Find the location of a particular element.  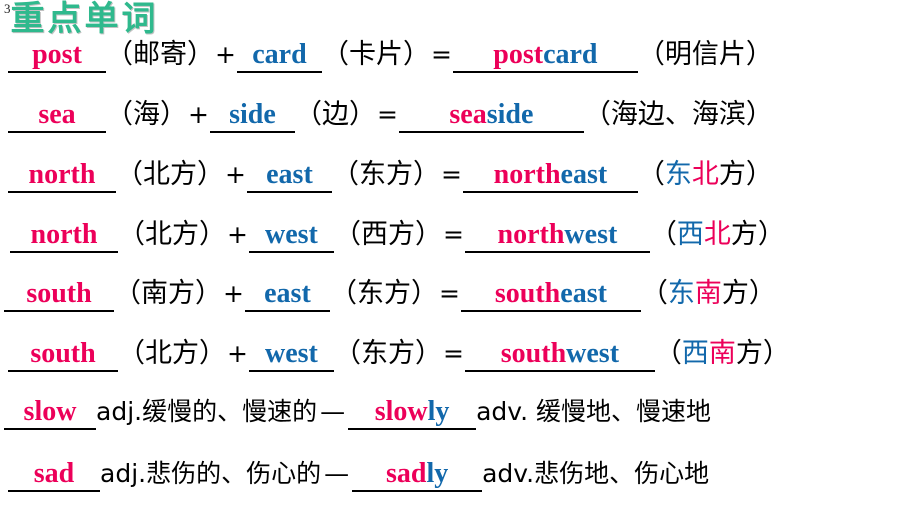

right-gloss: （卡片） is located at coordinates (375, 54).